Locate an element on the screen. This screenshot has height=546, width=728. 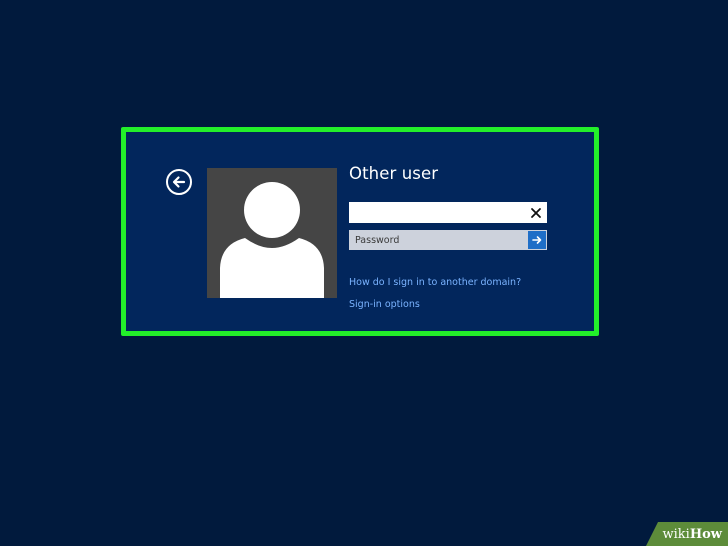
password-input is located at coordinates (438, 240).